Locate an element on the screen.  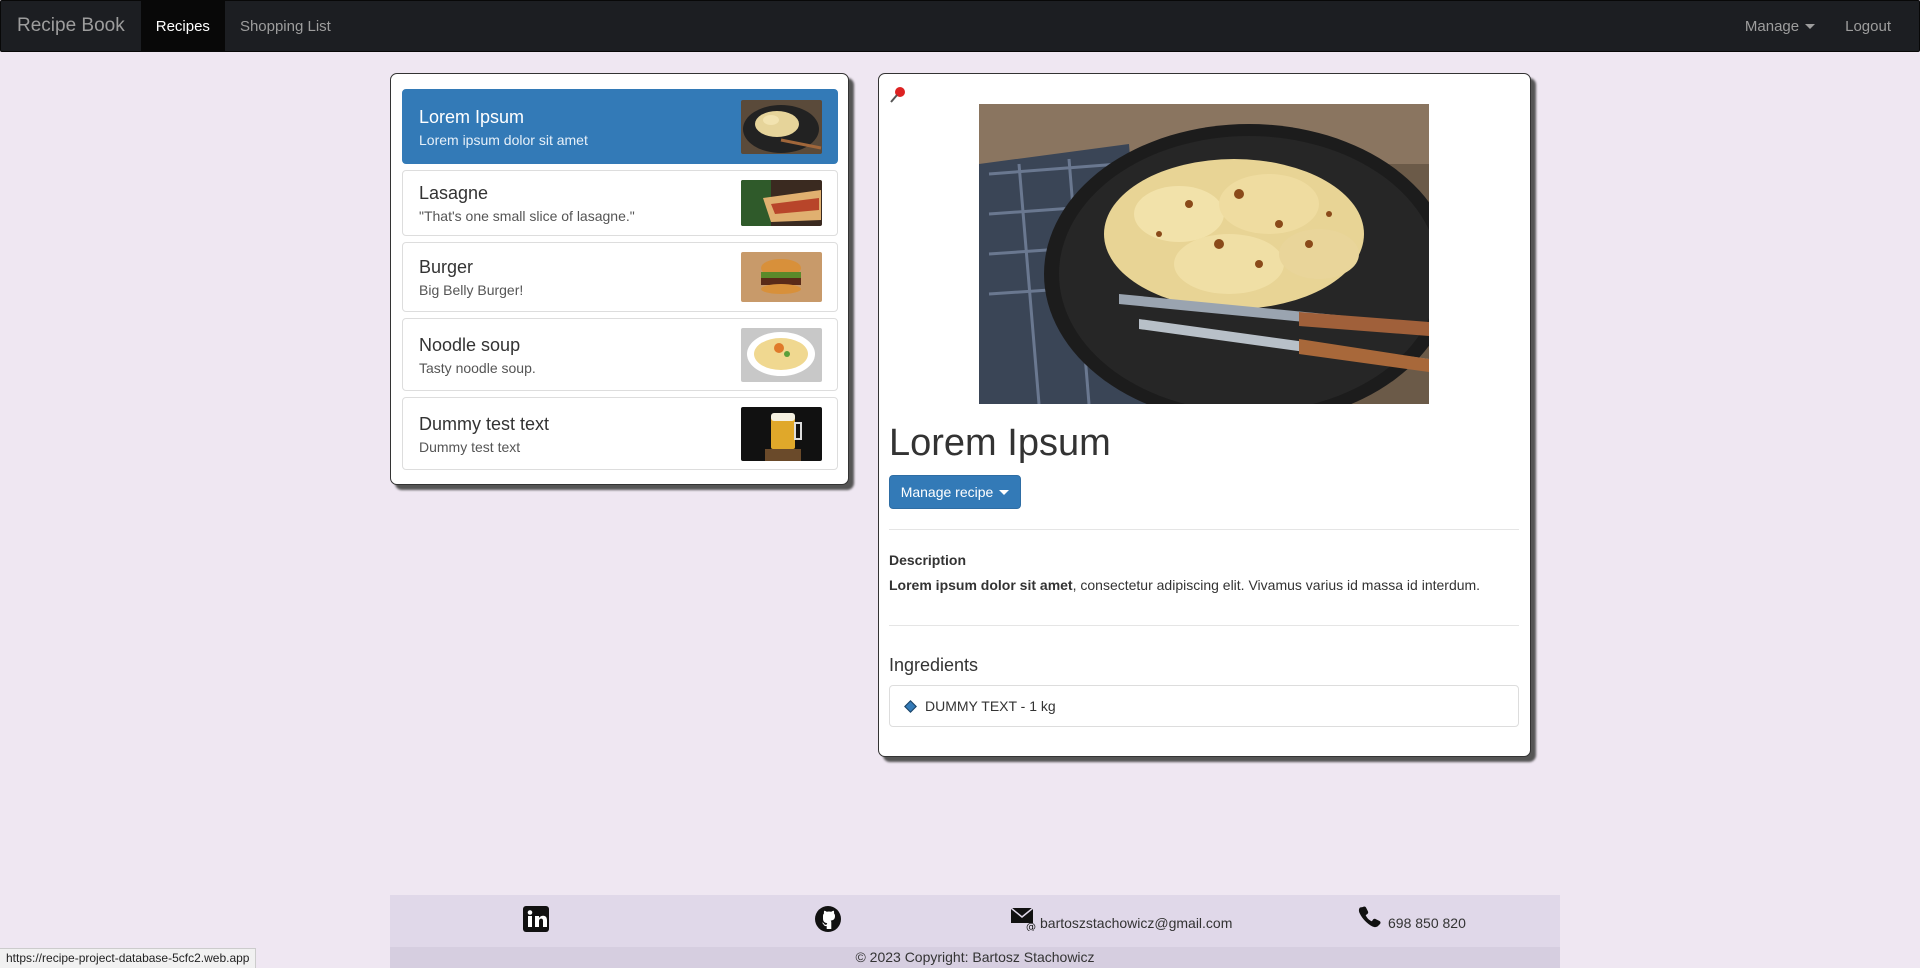
nav-recipes: Recipes is located at coordinates (182, 26).